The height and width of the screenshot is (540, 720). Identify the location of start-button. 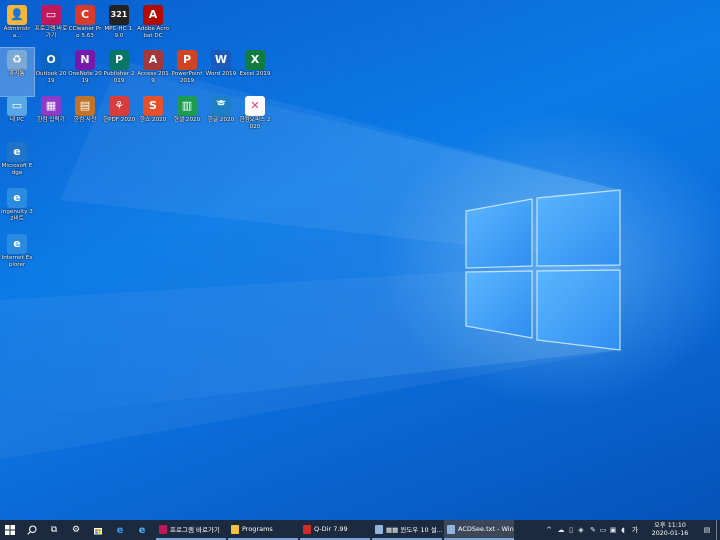
(10, 530).